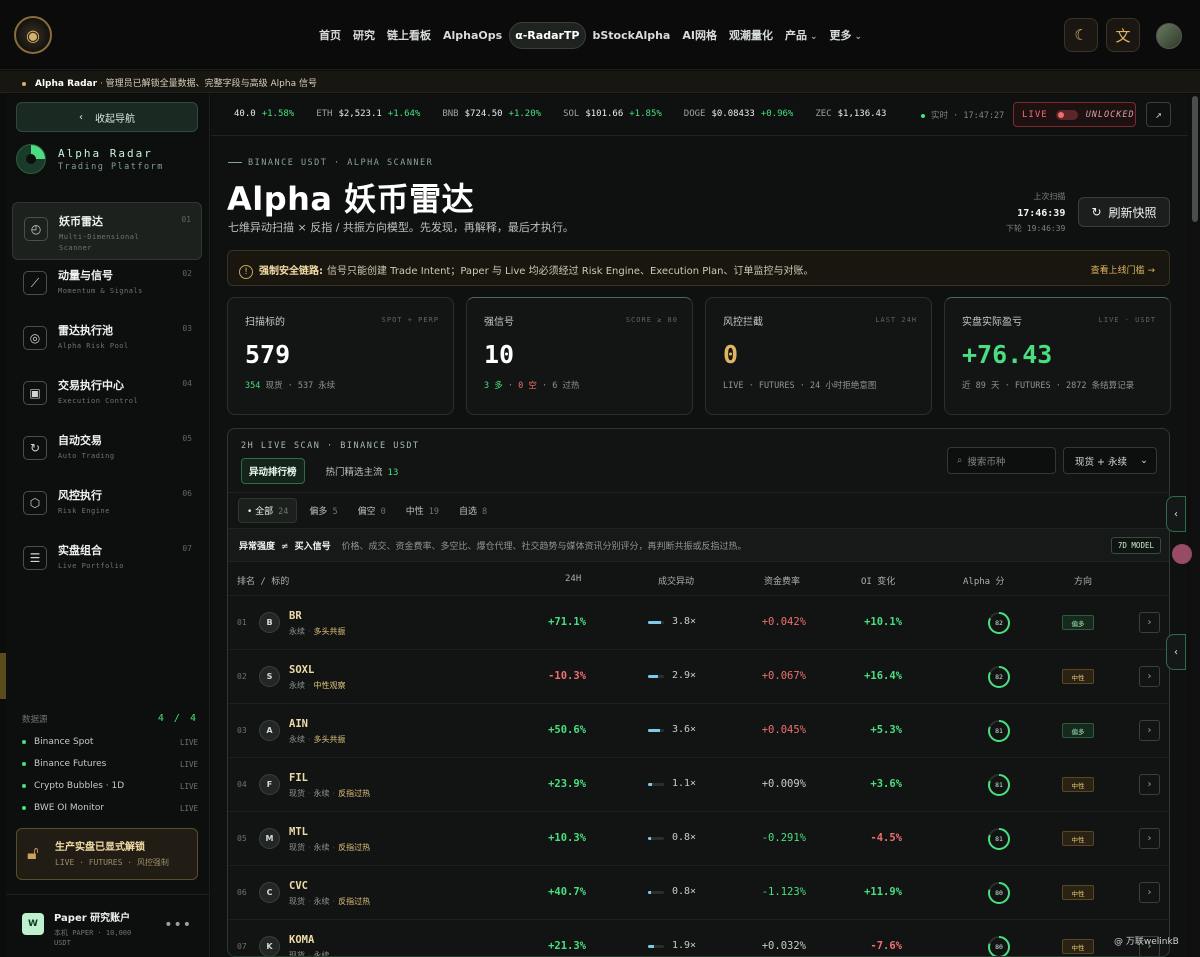 The image size is (1200, 957). What do you see at coordinates (1158, 114) in the screenshot?
I see `external-link-icon: ↗` at bounding box center [1158, 114].